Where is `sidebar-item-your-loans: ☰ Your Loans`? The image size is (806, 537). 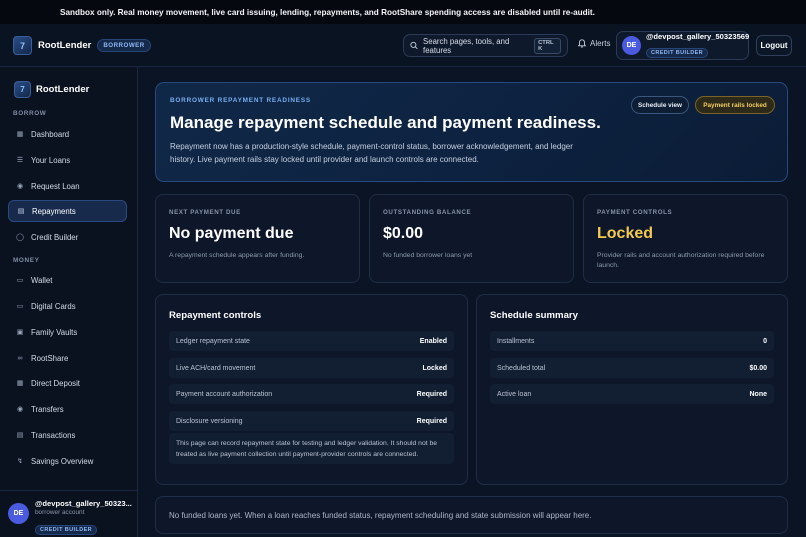
sidebar-item-your-loans: ☰ Your Loans is located at coordinates (67, 160).